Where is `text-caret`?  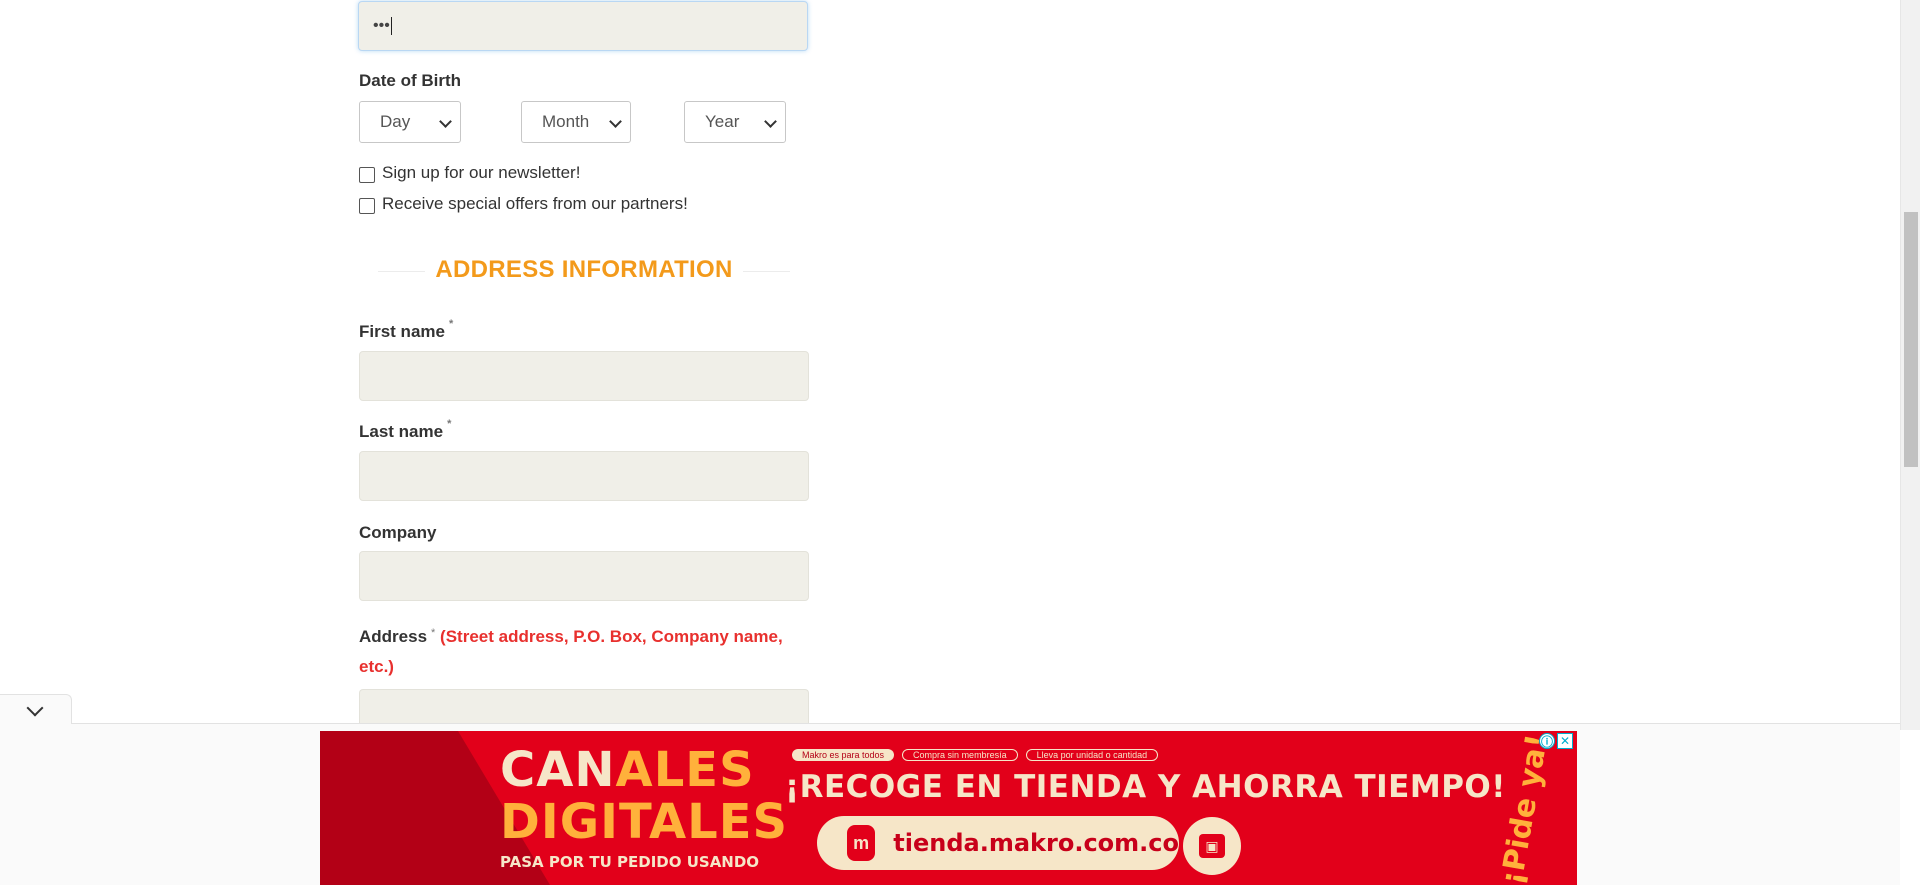
text-caret is located at coordinates (391, 26).